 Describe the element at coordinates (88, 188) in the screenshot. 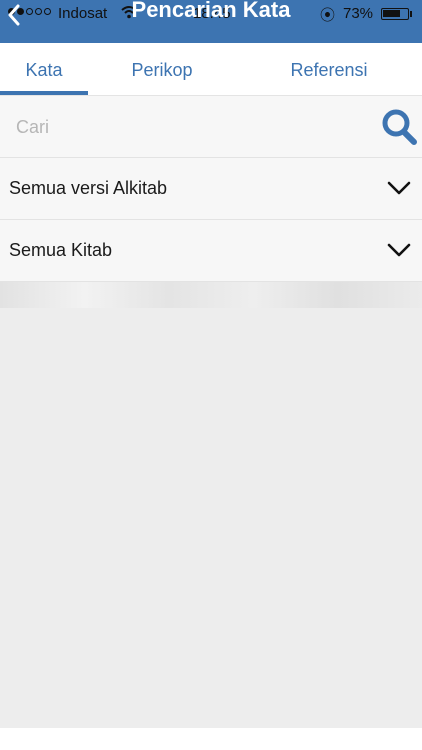

I see `version-select-label: Semua versi Alkitab` at that location.